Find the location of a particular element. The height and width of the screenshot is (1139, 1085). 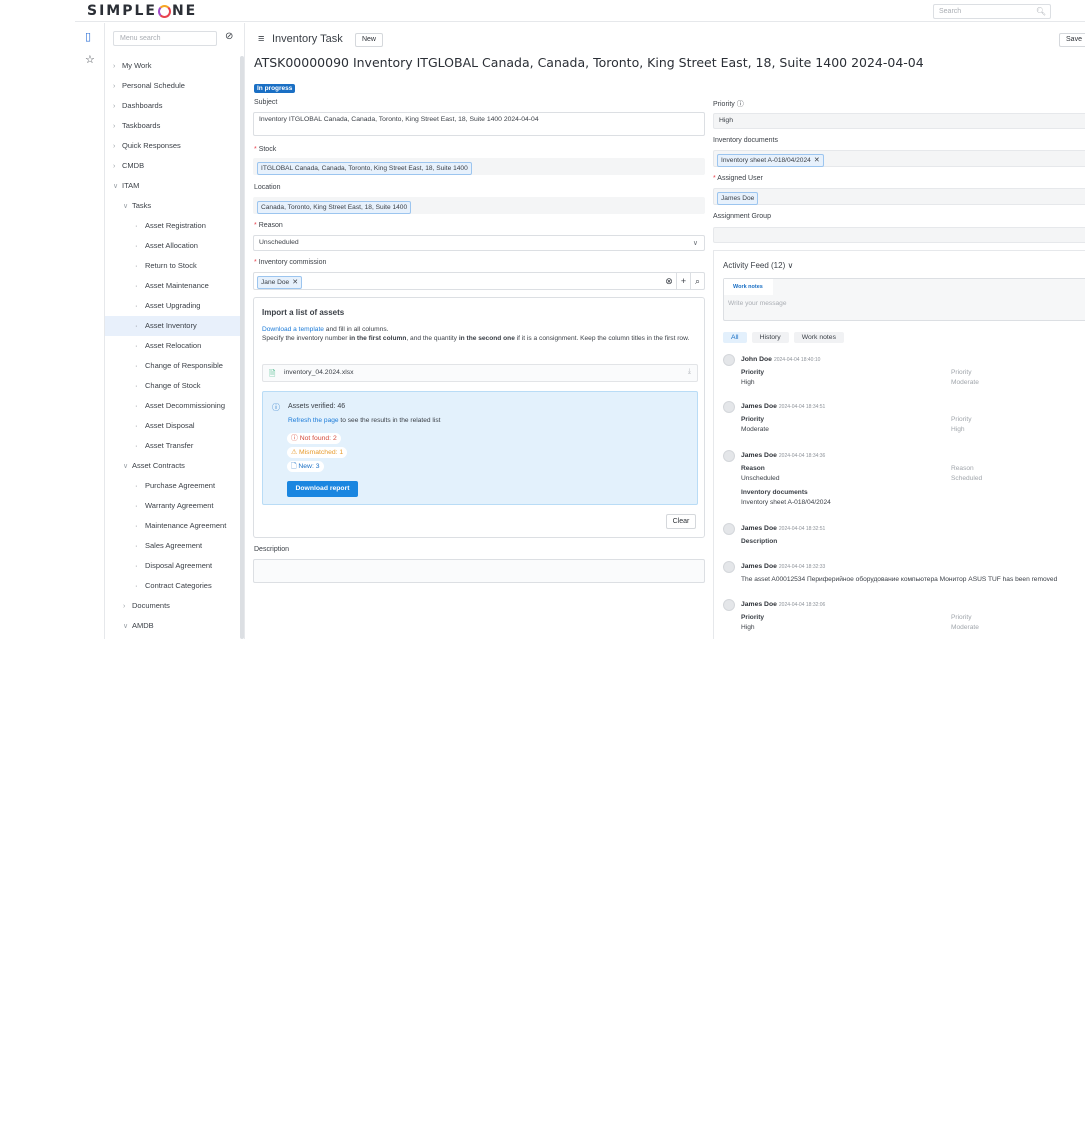

activity-feed-toggle: Activity Feed (12) ∨ is located at coordinates (758, 265).